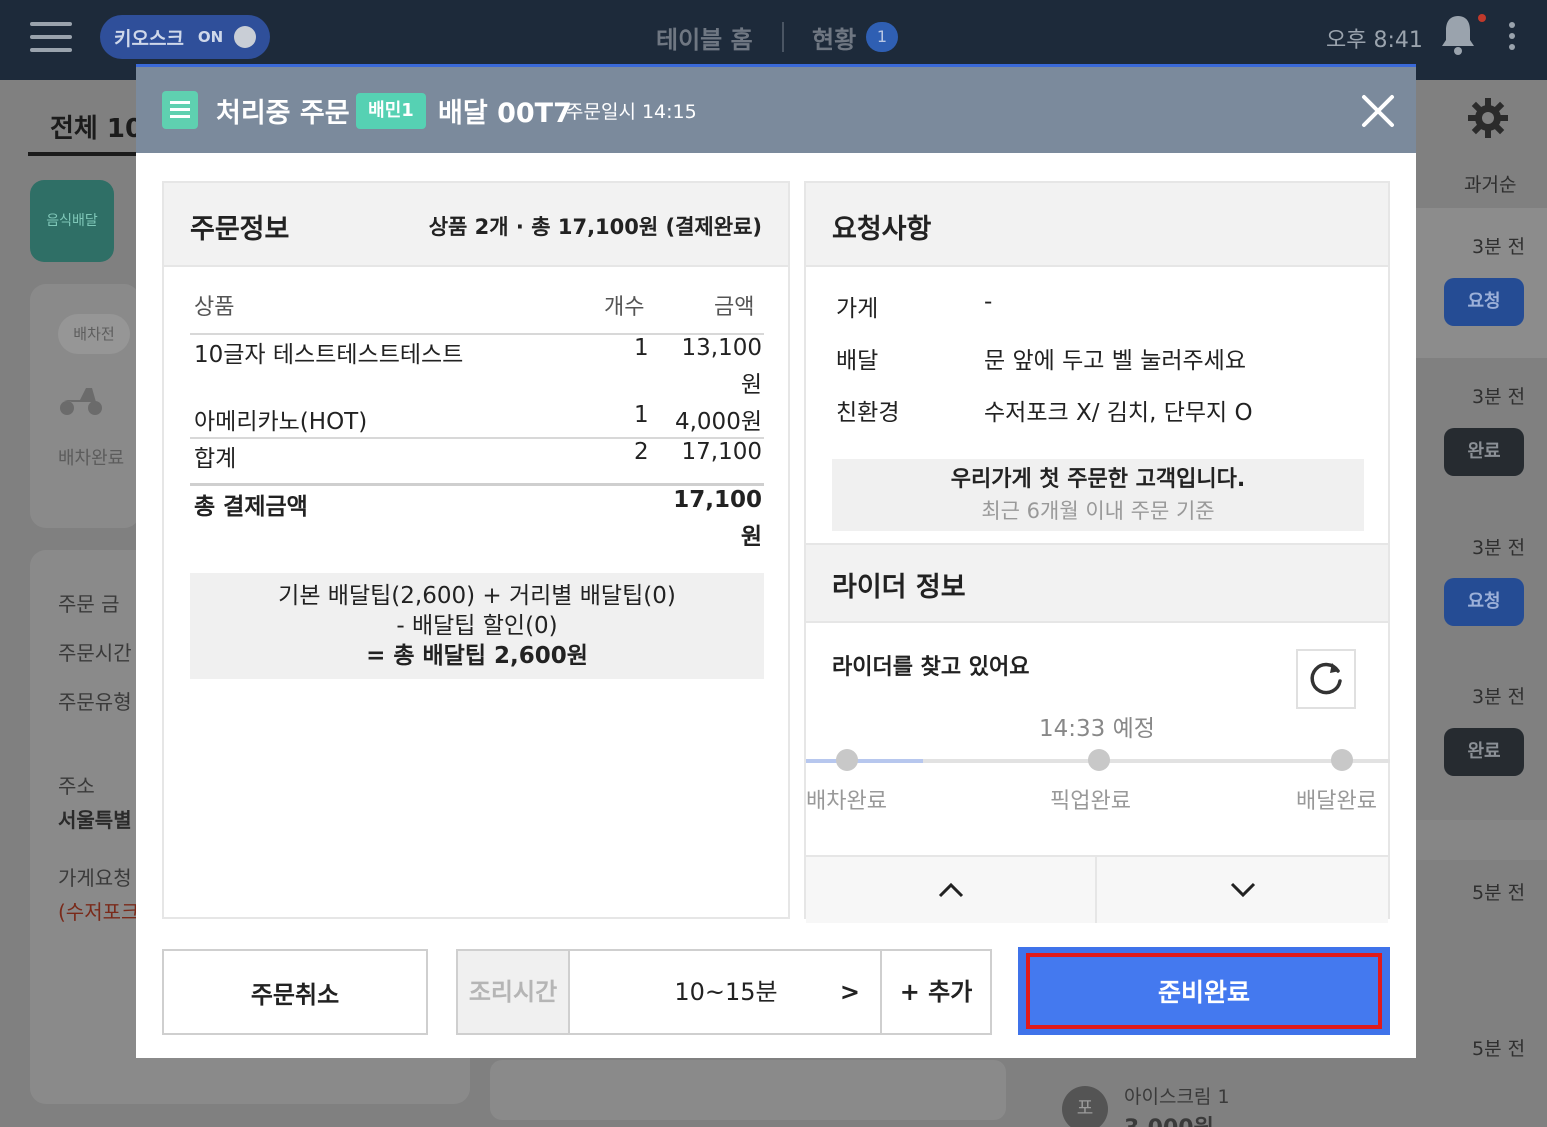 This screenshot has height=1127, width=1547. What do you see at coordinates (721, 452) in the screenshot?
I see `subtotal-amount: 17,100` at bounding box center [721, 452].